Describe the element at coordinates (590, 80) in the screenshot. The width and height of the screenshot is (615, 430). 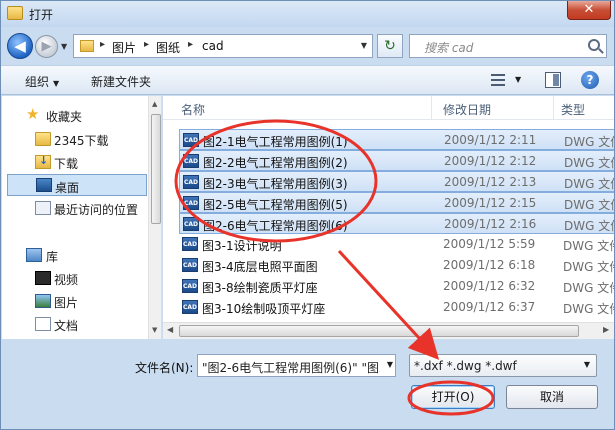
I see `help-icon: ?` at that location.